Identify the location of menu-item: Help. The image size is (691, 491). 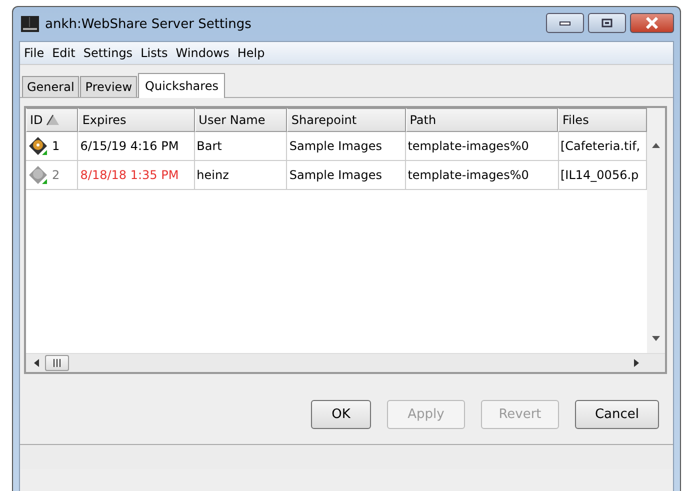
(251, 53).